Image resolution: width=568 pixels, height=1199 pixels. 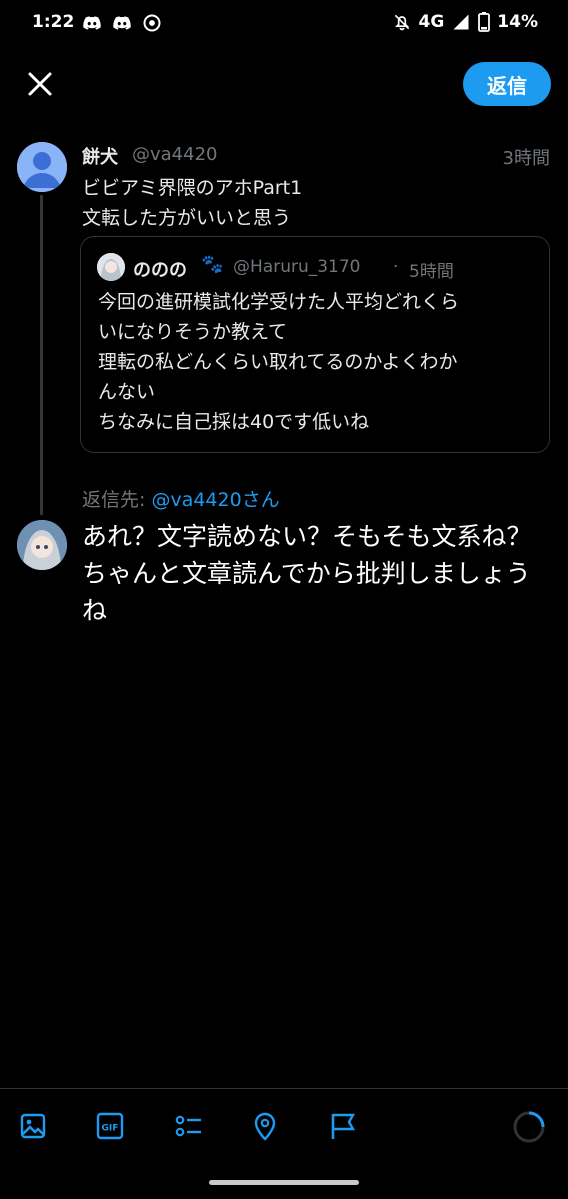 I want to click on system-icons: 4G 14%, so click(x=465, y=22).